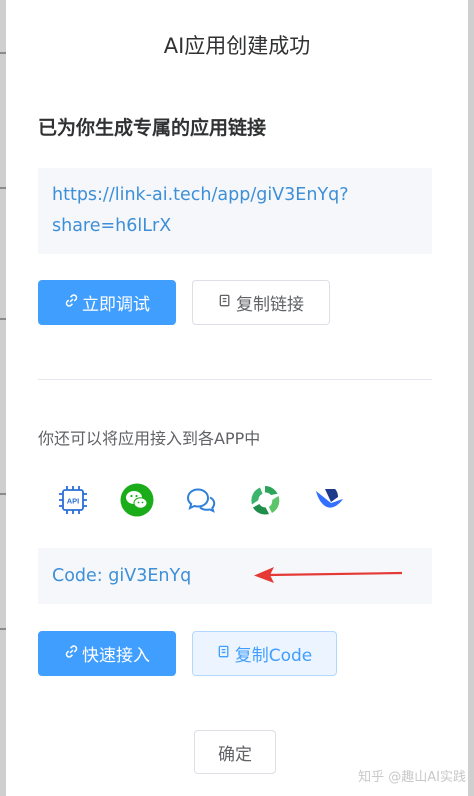  Describe the element at coordinates (121, 576) in the screenshot. I see `app-code-text: Code: giV3EnYq` at that location.